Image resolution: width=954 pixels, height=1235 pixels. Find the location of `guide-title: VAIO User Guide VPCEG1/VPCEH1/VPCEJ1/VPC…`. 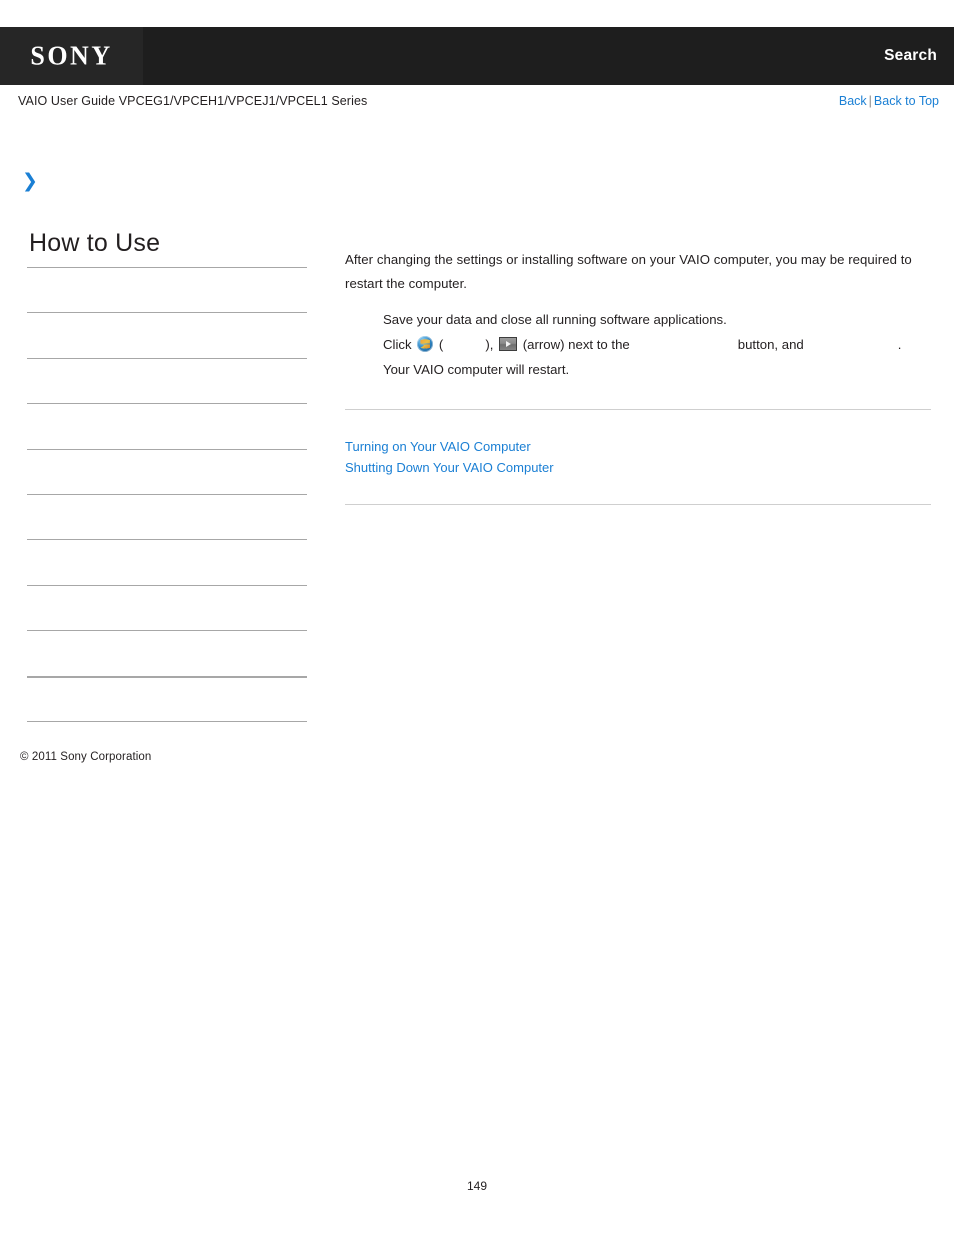

guide-title: VAIO User Guide VPCEG1/VPCEH1/VPCEJ1/VPC… is located at coordinates (193, 101).